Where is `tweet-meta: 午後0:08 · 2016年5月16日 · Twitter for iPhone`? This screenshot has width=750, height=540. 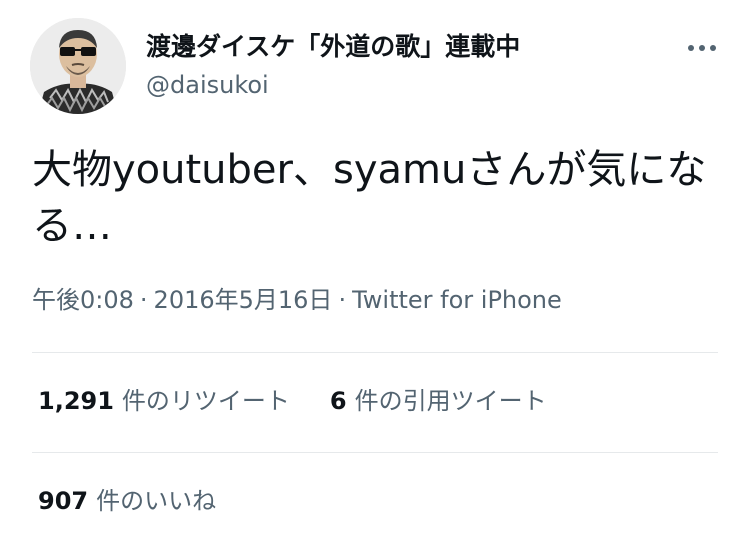 tweet-meta: 午後0:08 · 2016年5月16日 · Twitter for iPhone is located at coordinates (297, 300).